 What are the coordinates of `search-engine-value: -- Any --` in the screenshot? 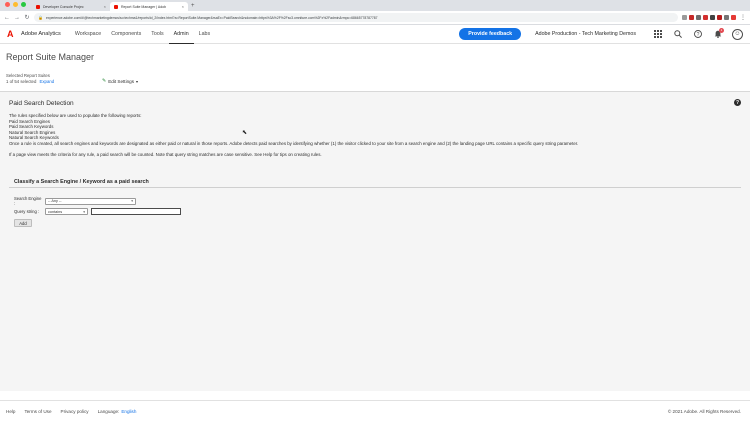 It's located at (55, 201).